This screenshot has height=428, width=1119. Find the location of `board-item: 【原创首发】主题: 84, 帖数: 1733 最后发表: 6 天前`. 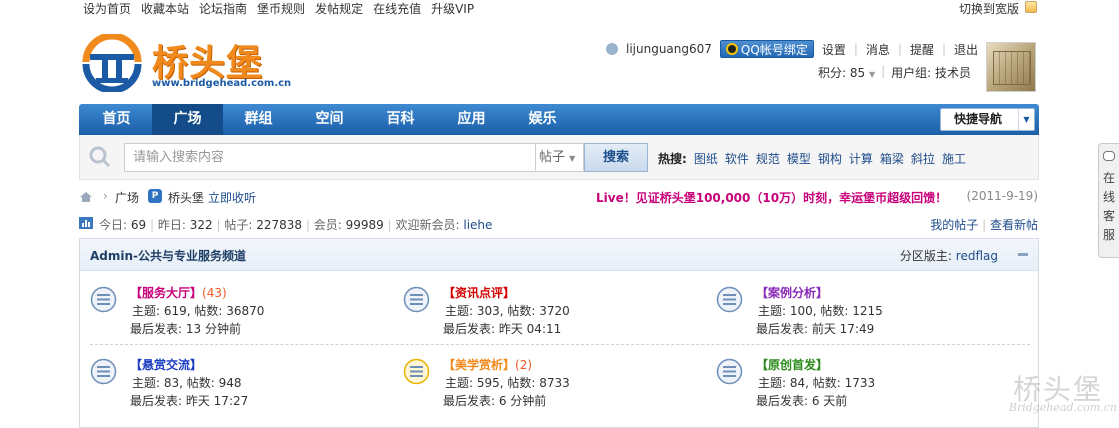

board-item: 【原创首发】主题: 84, 帖数: 1733 最后发表: 6 天前 is located at coordinates (866, 381).